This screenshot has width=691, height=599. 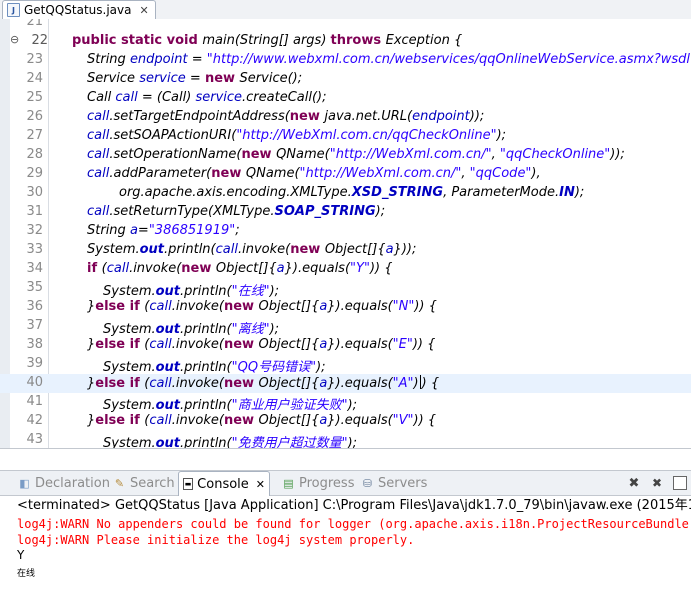 I want to click on code-text: Call call = (Call) service.createCall();, so click(x=207, y=97).